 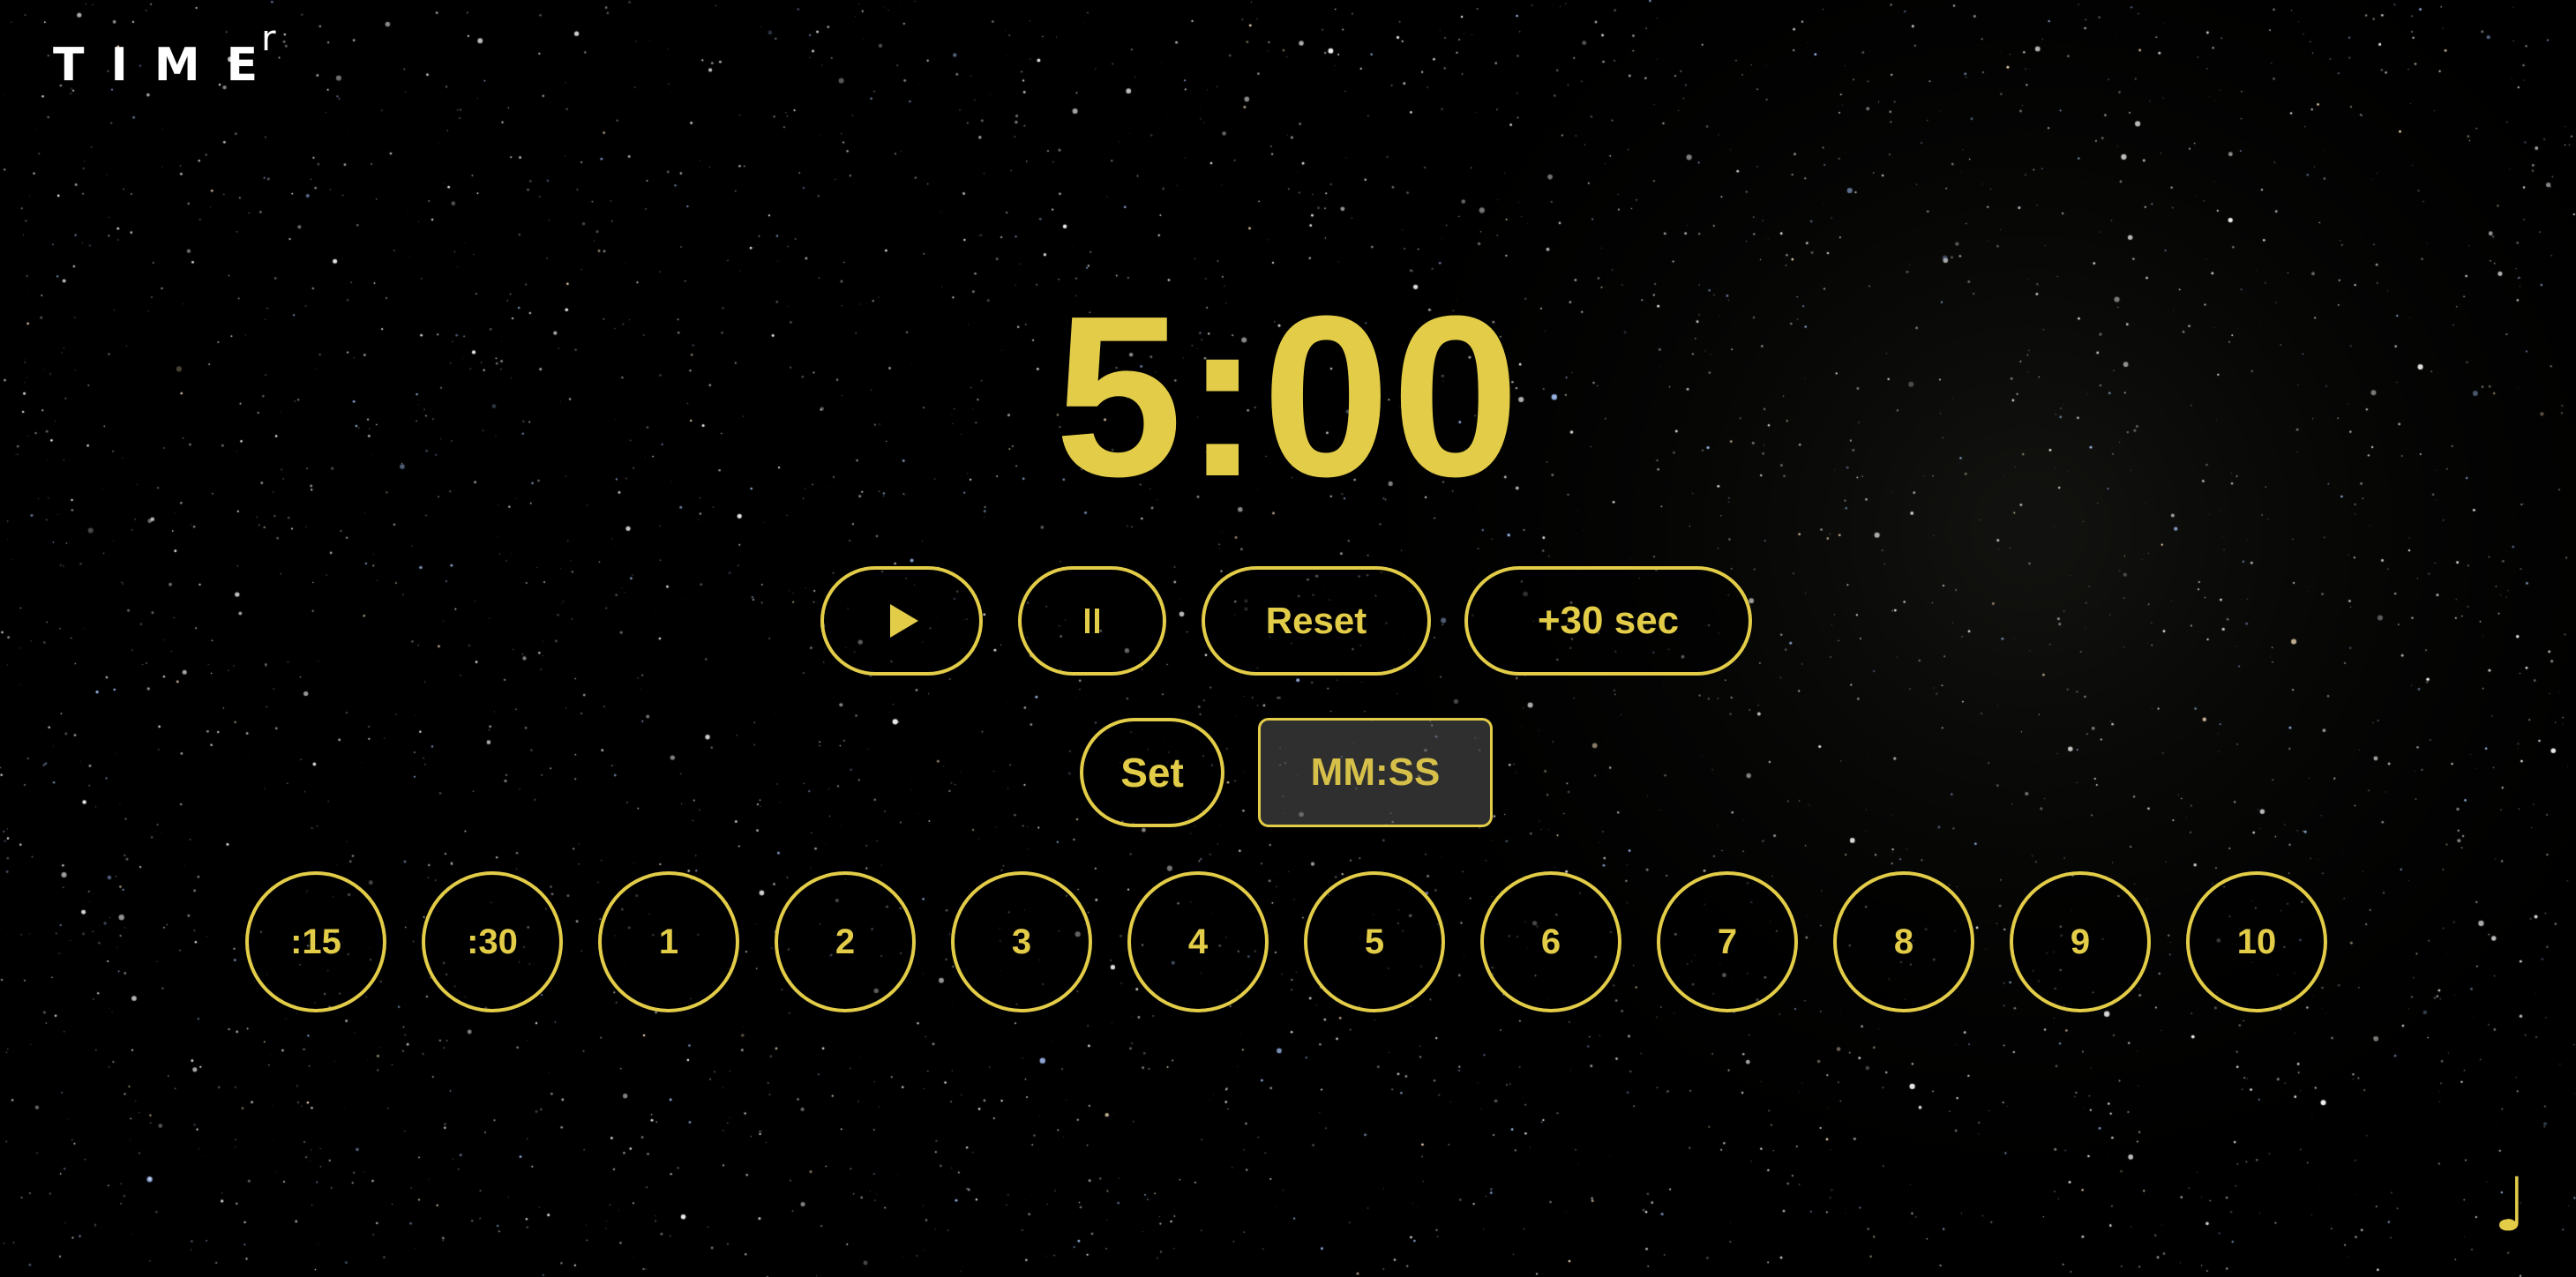 I want to click on reset-button: Reset, so click(x=1317, y=621).